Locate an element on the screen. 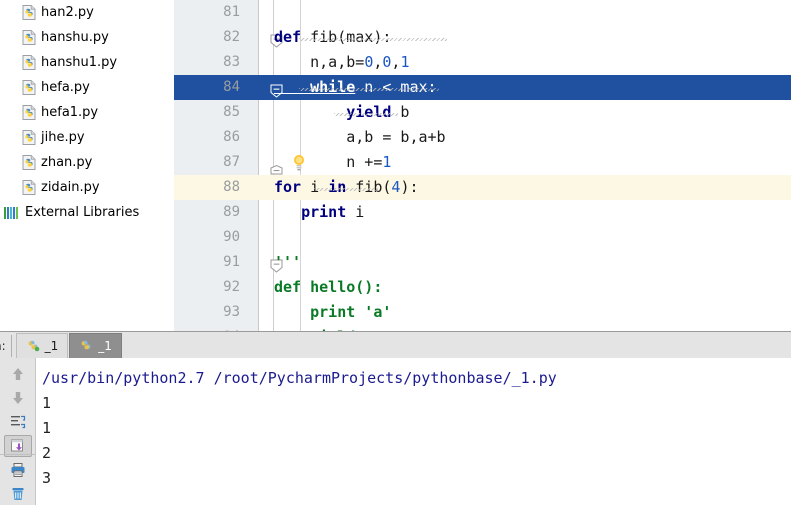 This screenshot has height=508, width=791. tree-item-file: zhan.py is located at coordinates (87, 162).